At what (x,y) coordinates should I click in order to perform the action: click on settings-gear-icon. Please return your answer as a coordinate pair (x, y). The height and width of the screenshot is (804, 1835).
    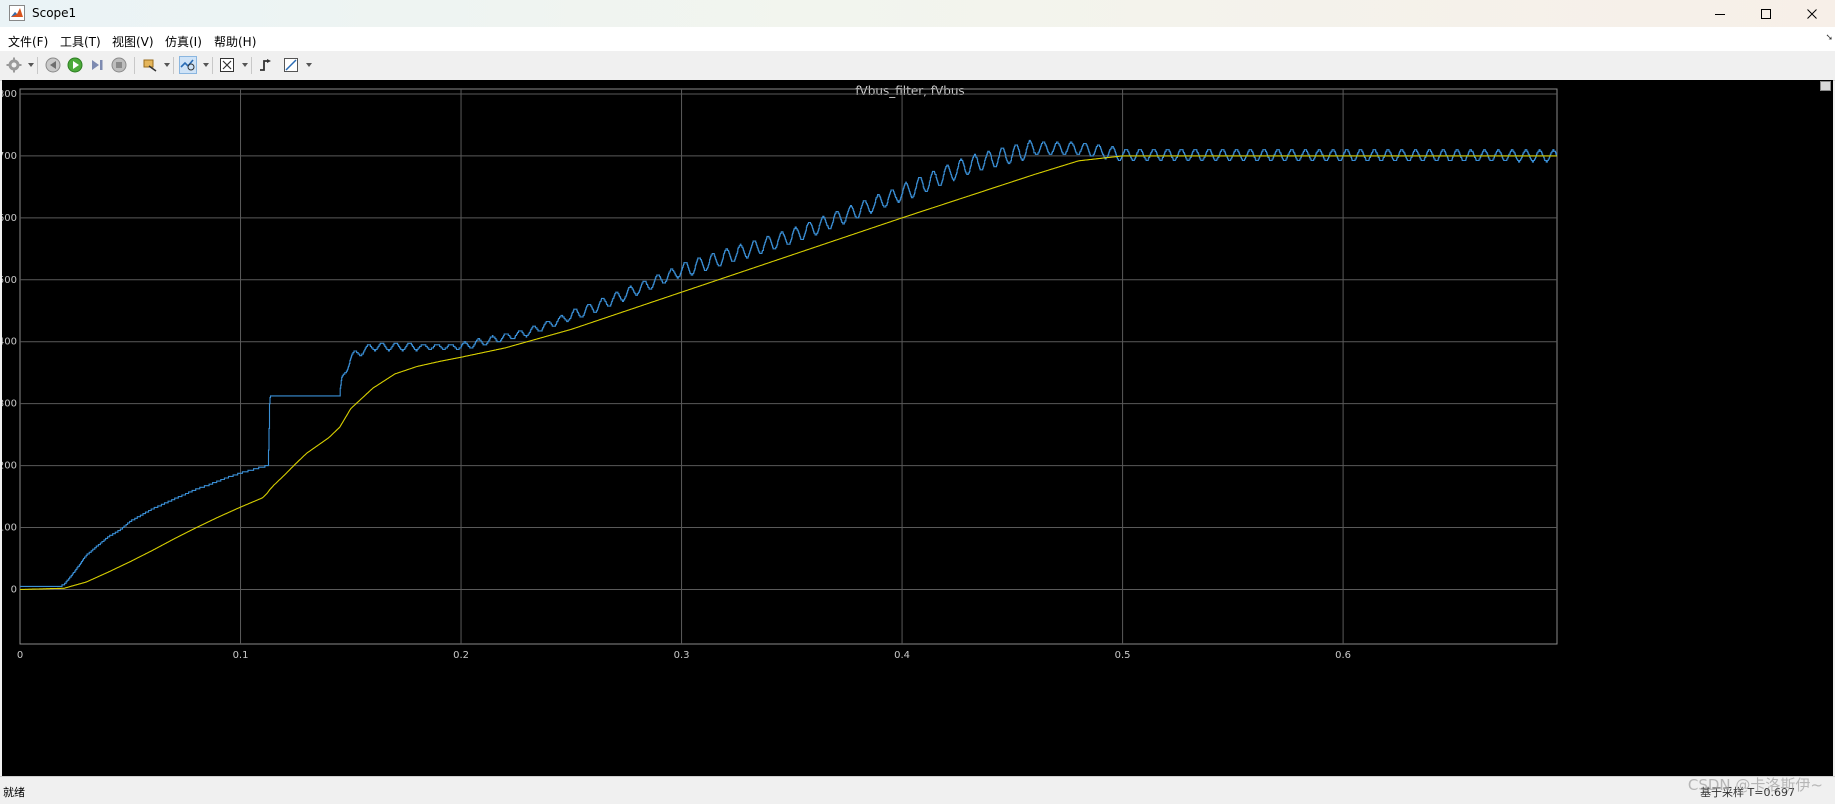
    Looking at the image, I should click on (14, 65).